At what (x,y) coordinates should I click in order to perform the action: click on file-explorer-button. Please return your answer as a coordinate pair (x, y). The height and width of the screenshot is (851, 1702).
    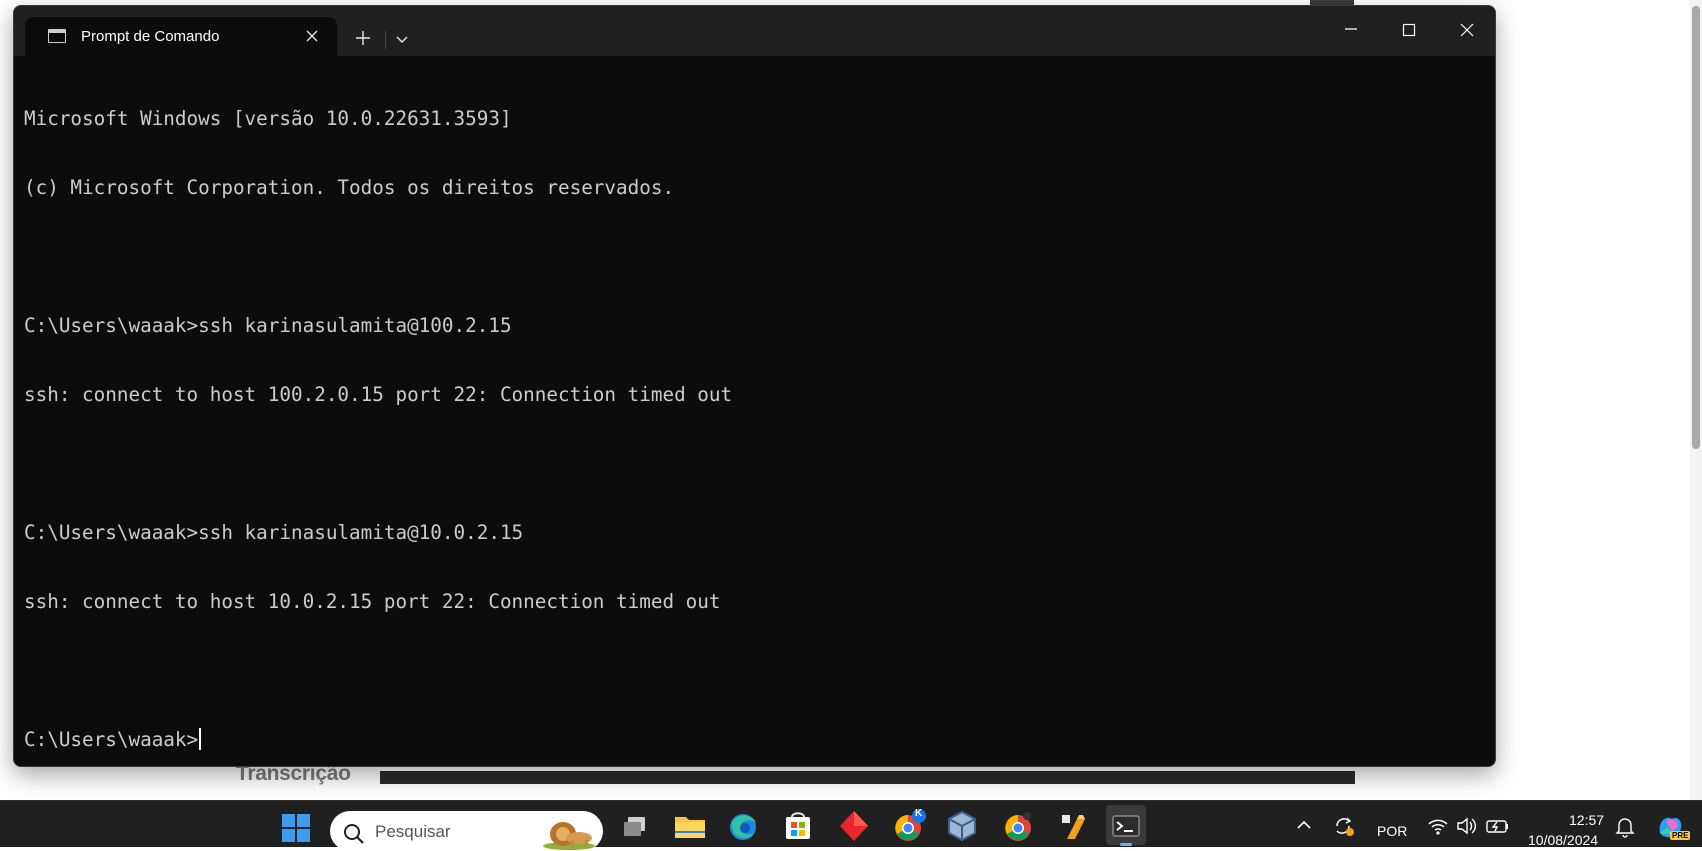
    Looking at the image, I should click on (690, 825).